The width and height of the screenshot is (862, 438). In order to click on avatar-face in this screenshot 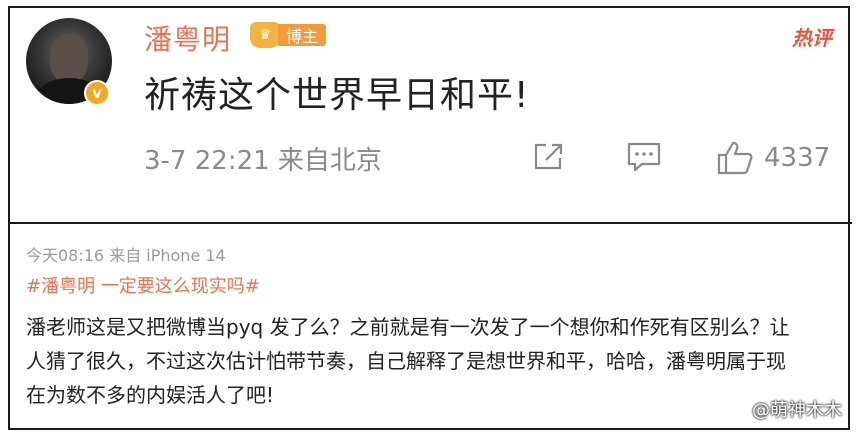, I will do `click(69, 58)`.